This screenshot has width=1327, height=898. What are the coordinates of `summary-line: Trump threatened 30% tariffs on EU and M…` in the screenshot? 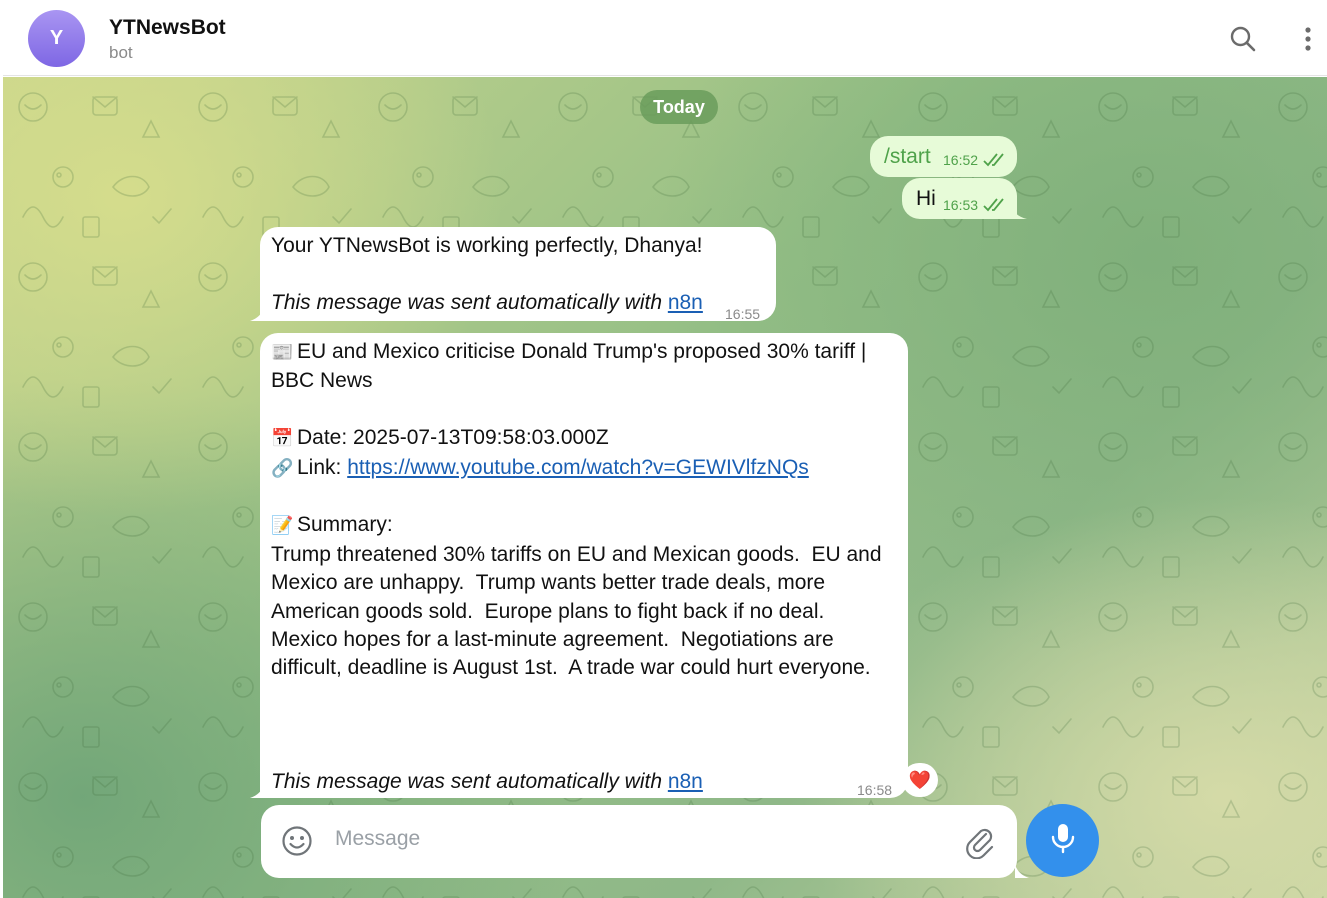 It's located at (576, 554).